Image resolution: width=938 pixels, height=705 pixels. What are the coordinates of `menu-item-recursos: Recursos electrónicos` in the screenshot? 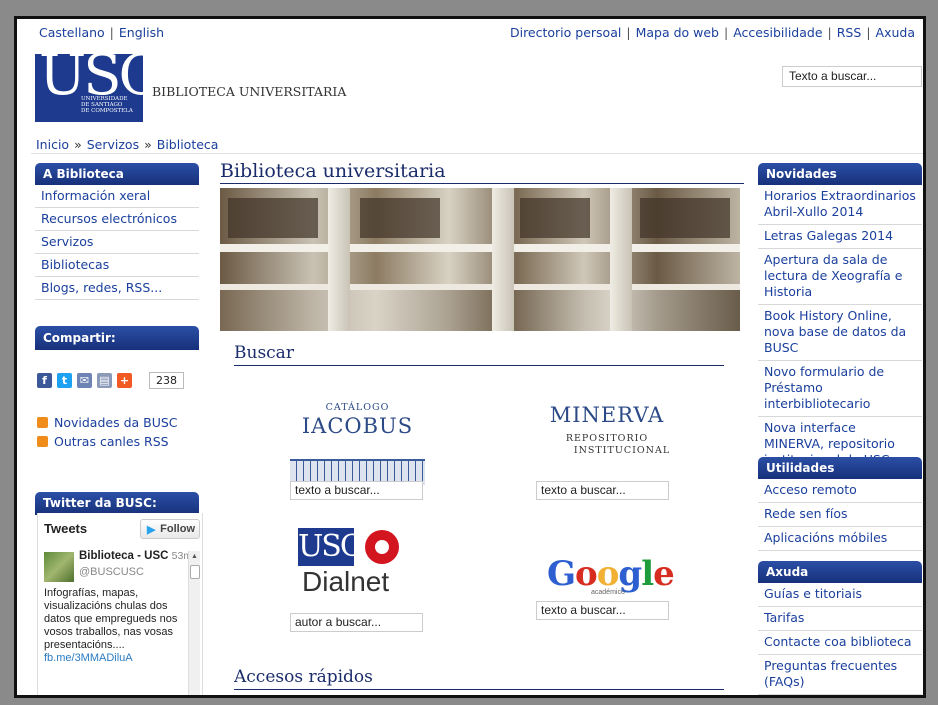 It's located at (117, 219).